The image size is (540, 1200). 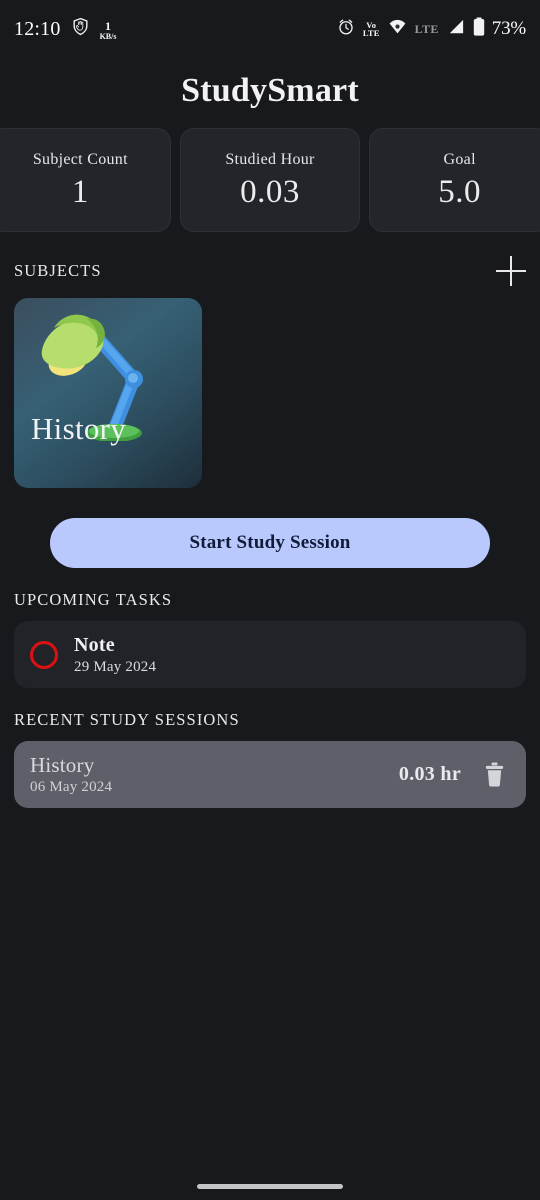 I want to click on tasks-section-header: UPCOMING TASKS, so click(x=270, y=600).